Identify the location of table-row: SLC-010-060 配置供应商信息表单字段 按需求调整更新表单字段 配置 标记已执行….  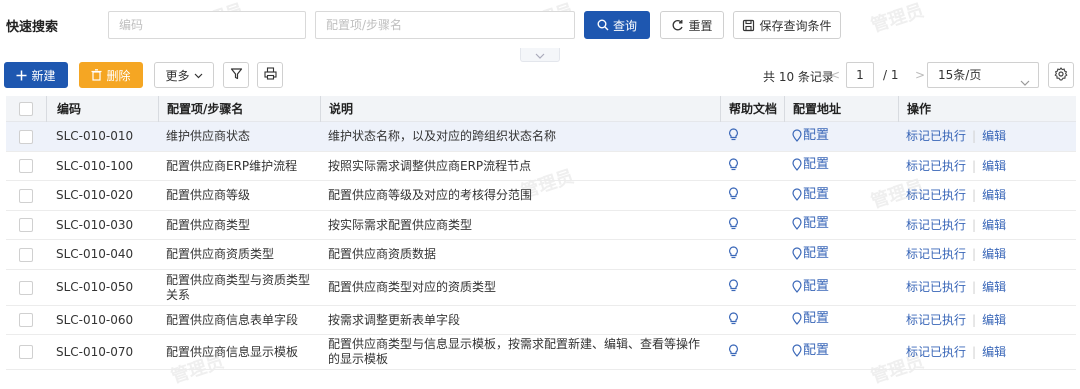
(541, 320).